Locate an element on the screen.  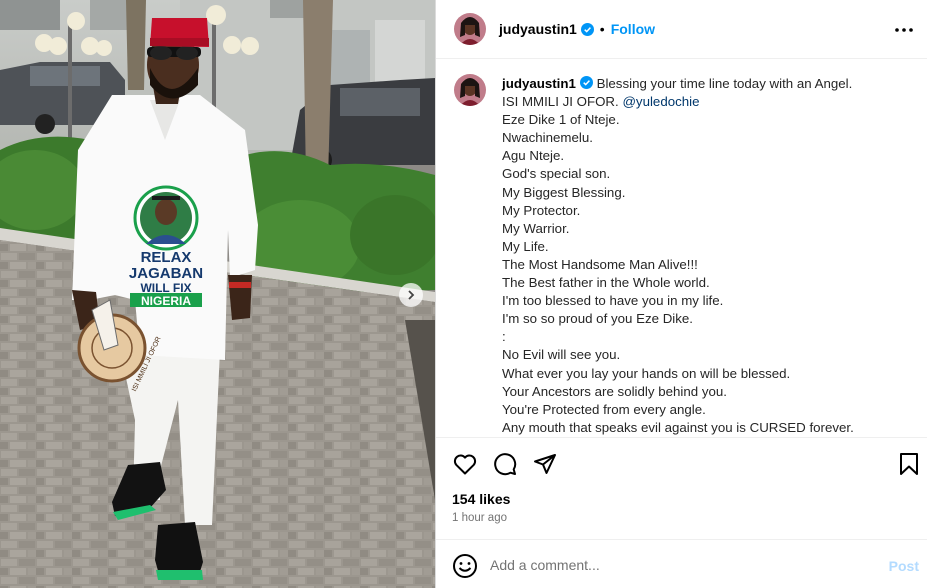
more-options-button is located at coordinates (904, 30).